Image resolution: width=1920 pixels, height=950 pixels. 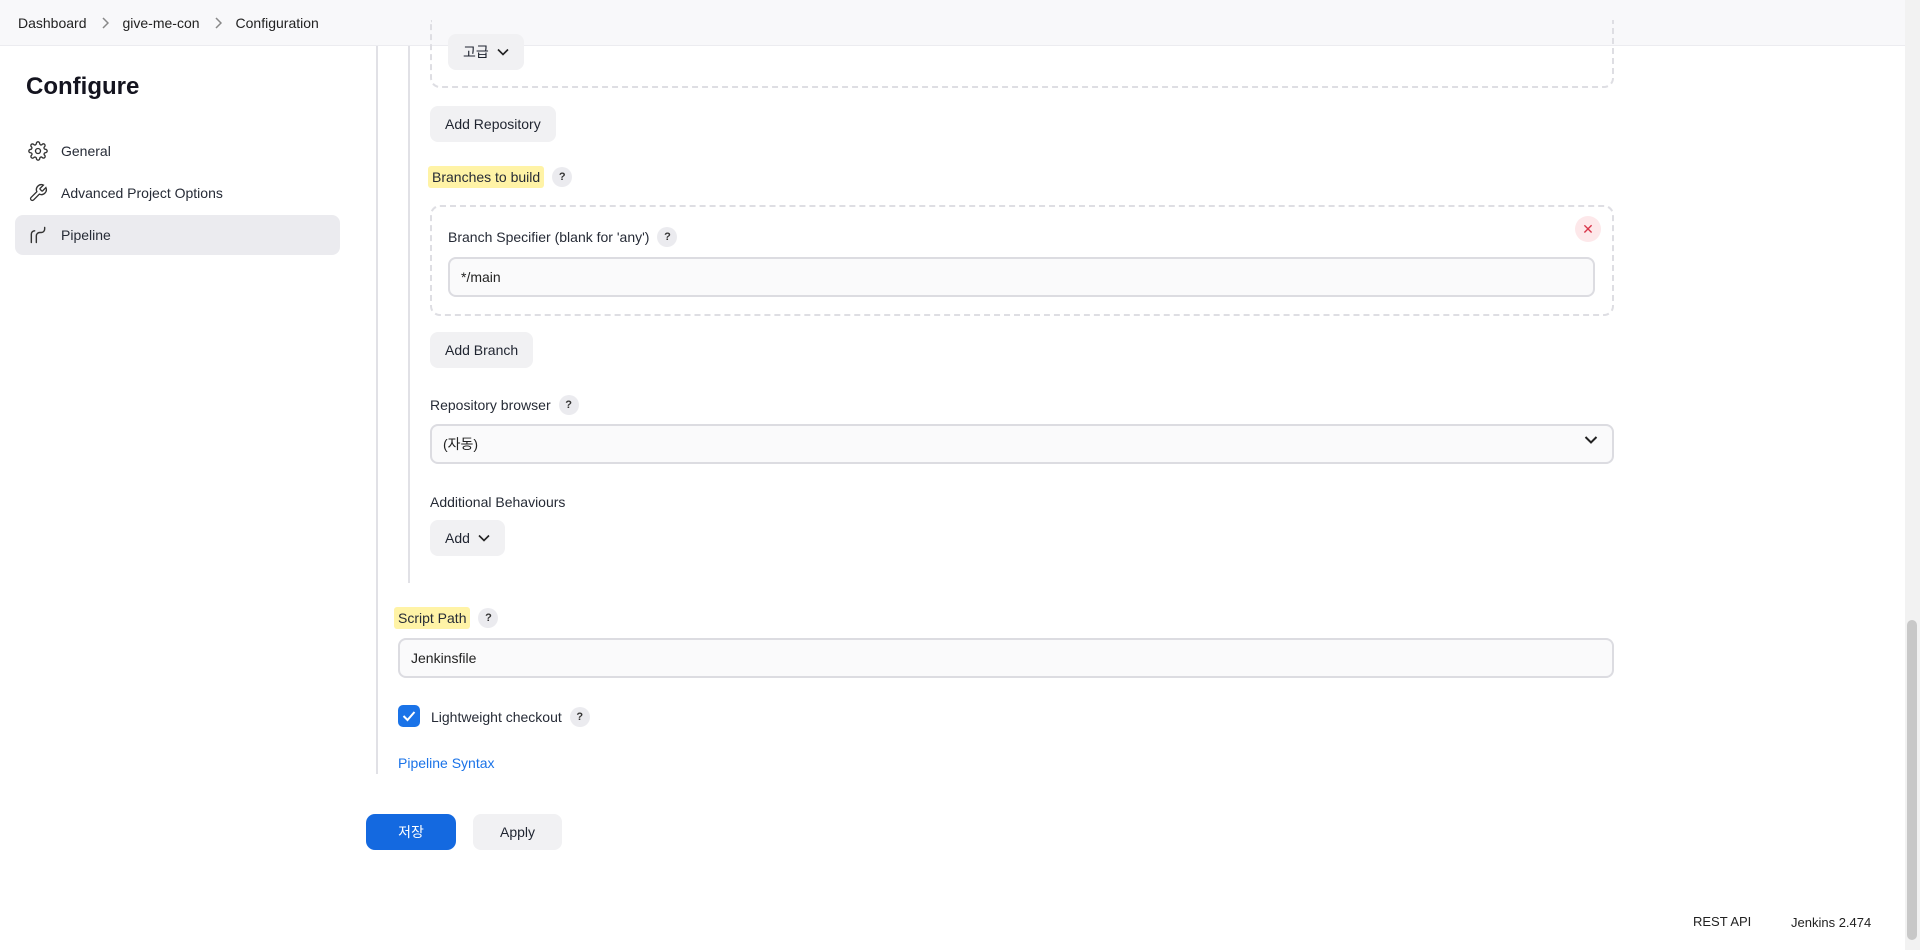 What do you see at coordinates (38, 193) in the screenshot?
I see `wrench-icon` at bounding box center [38, 193].